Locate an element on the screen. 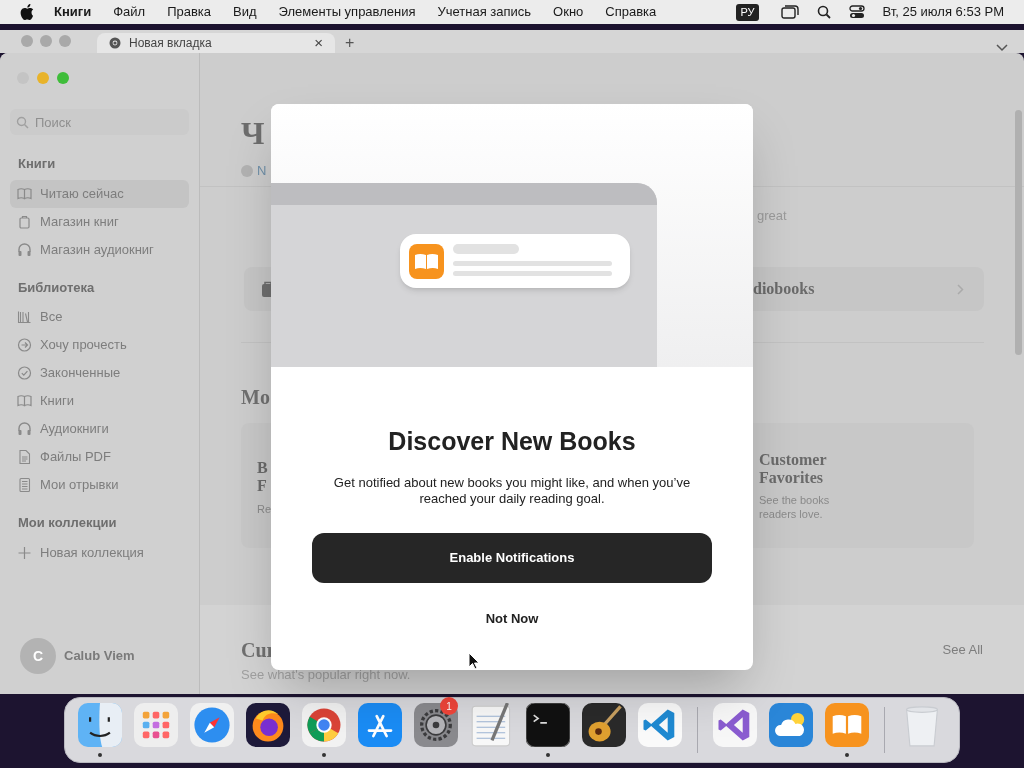 The height and width of the screenshot is (768, 1024). plus-icon is located at coordinates (24, 552).